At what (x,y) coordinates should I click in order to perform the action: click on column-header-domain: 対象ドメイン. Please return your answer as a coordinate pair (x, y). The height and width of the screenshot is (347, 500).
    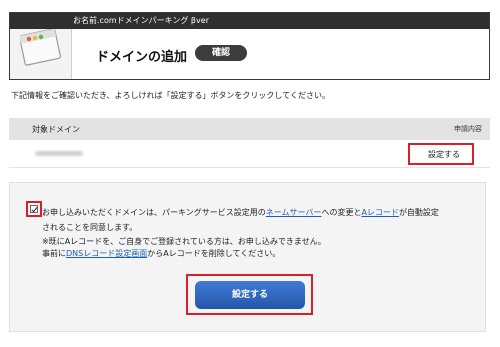
    Looking at the image, I should click on (56, 129).